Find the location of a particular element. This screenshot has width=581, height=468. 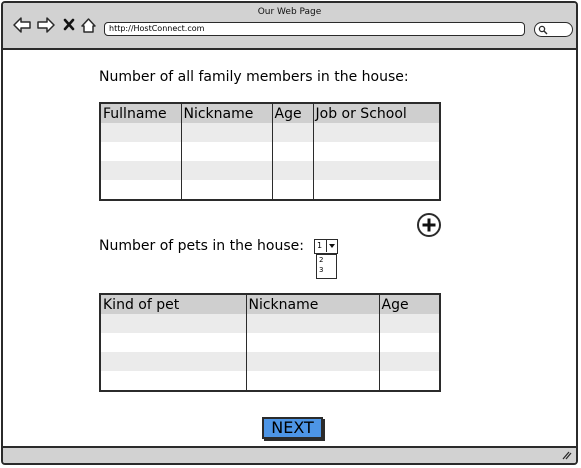

add-row-plus-icon is located at coordinates (429, 225).